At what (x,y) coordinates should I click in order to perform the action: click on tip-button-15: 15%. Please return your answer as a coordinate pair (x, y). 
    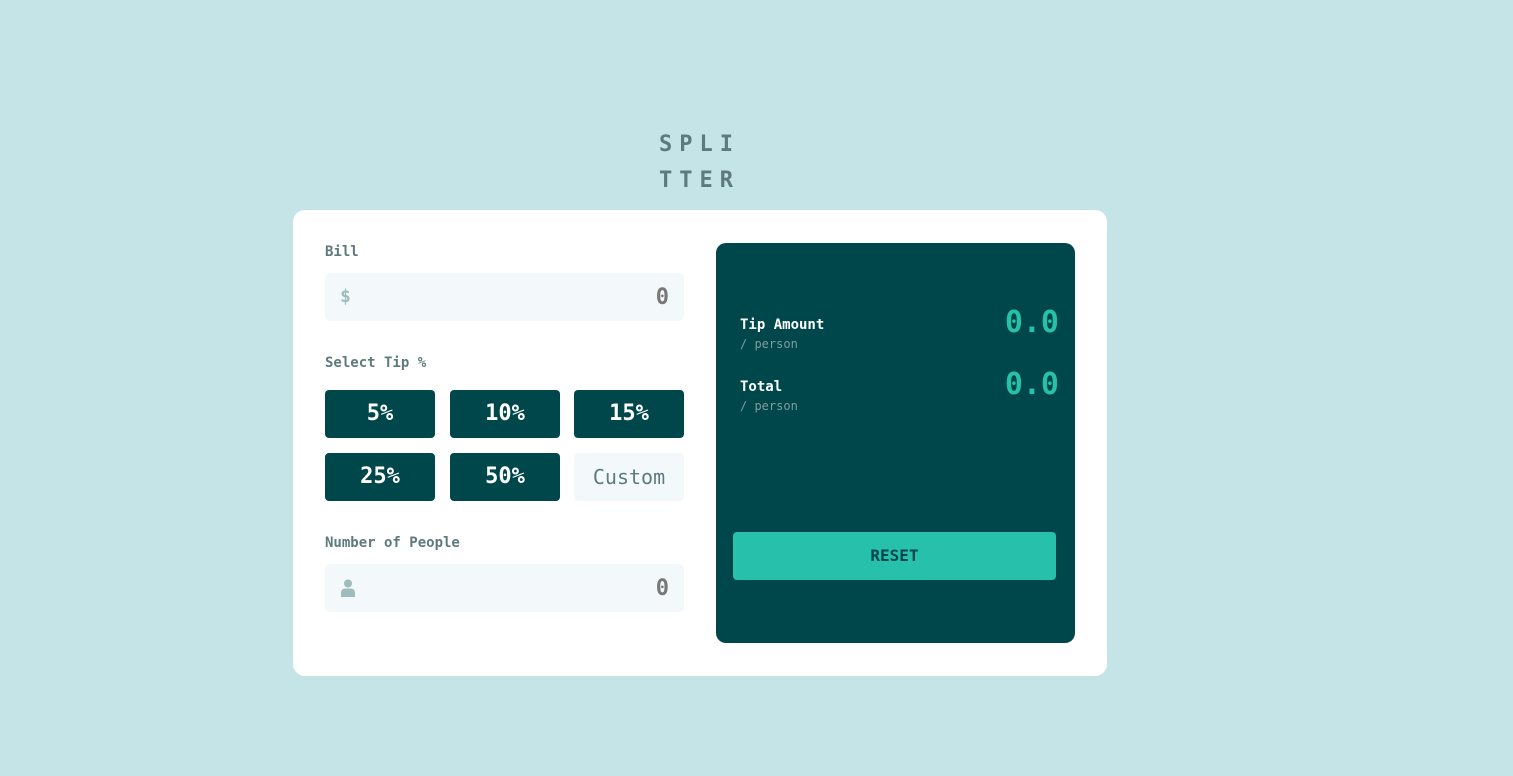
    Looking at the image, I should click on (629, 414).